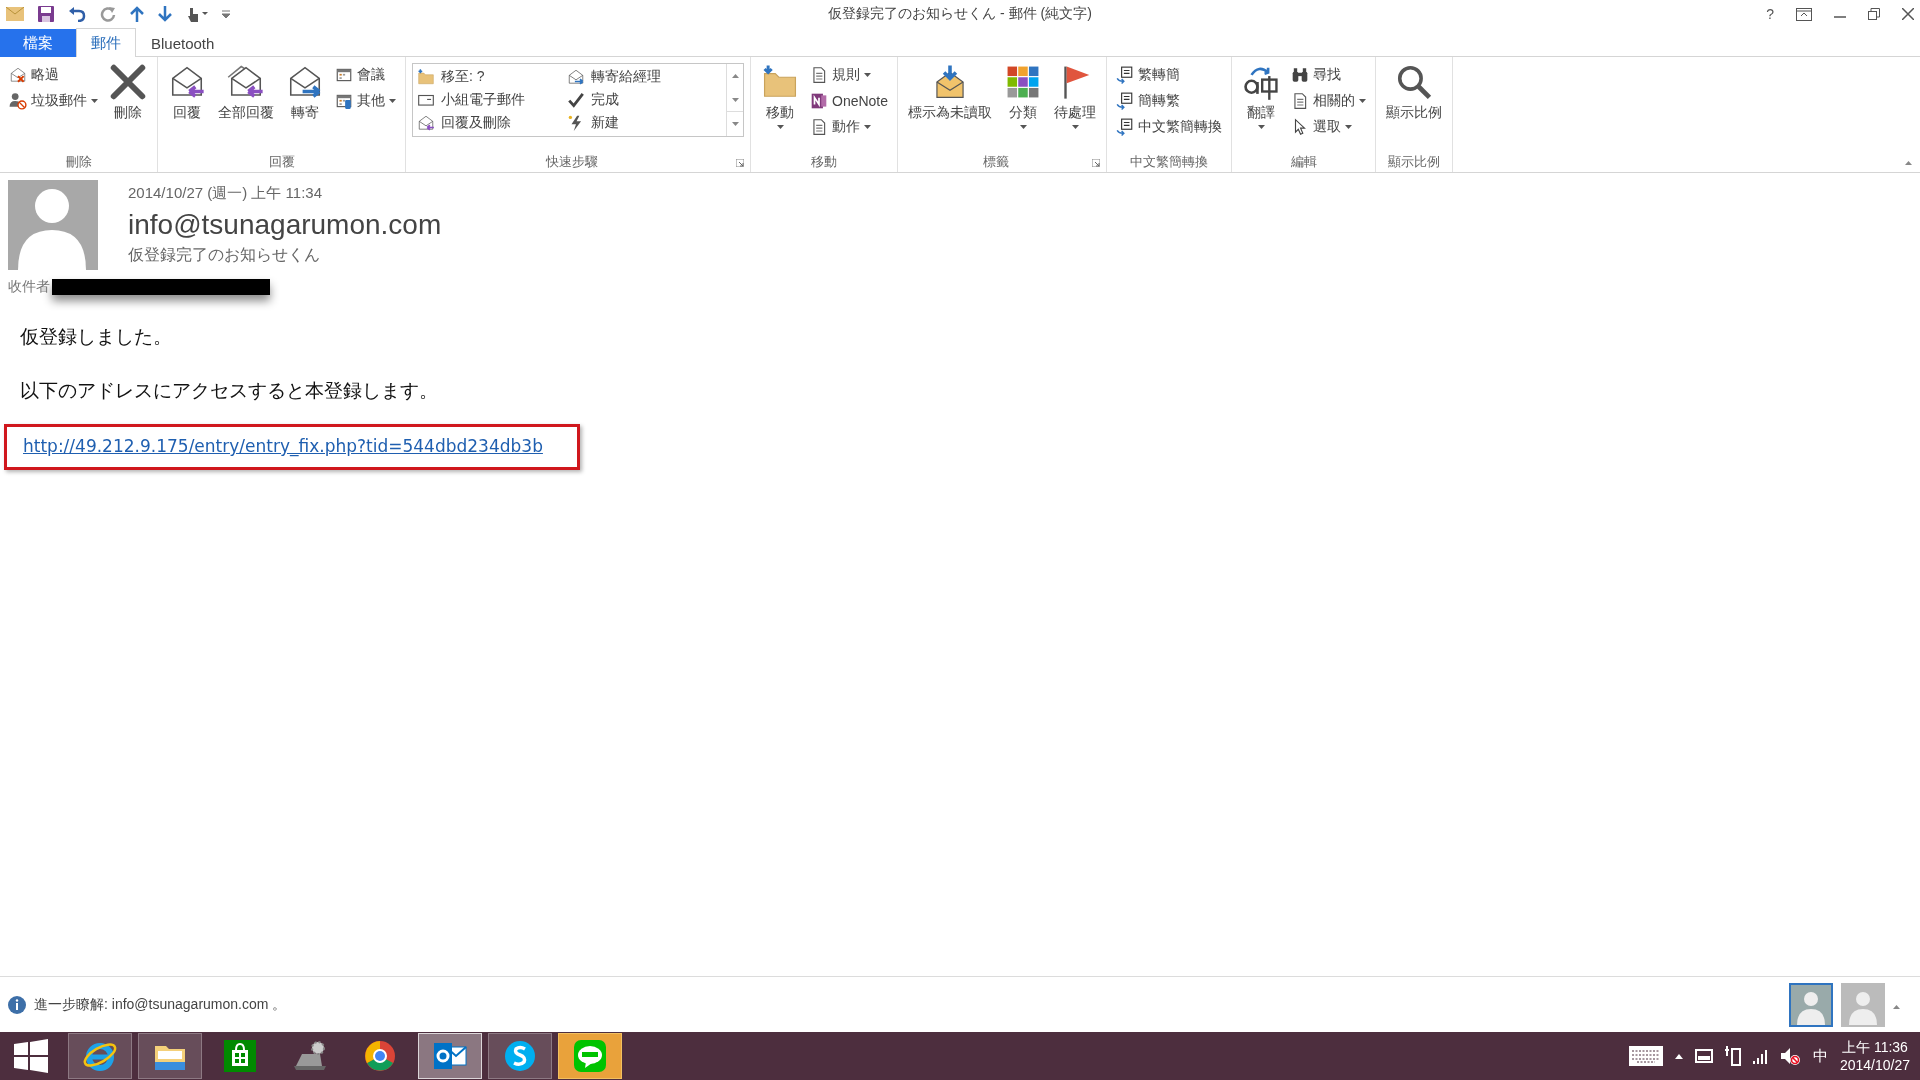 The image size is (1920, 1080). What do you see at coordinates (1303, 162) in the screenshot?
I see `group-label: 編輯` at bounding box center [1303, 162].